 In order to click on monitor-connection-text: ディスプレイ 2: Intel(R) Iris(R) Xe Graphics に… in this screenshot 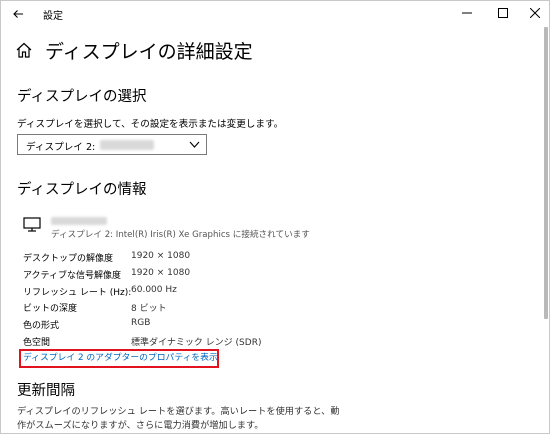, I will do `click(180, 235)`.